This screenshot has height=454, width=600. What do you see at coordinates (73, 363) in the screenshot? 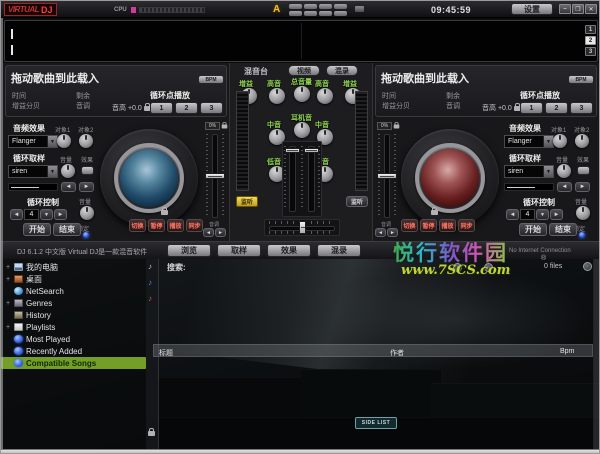
I see `sidebar-item-compatible-songs: Compatible Songs` at bounding box center [73, 363].